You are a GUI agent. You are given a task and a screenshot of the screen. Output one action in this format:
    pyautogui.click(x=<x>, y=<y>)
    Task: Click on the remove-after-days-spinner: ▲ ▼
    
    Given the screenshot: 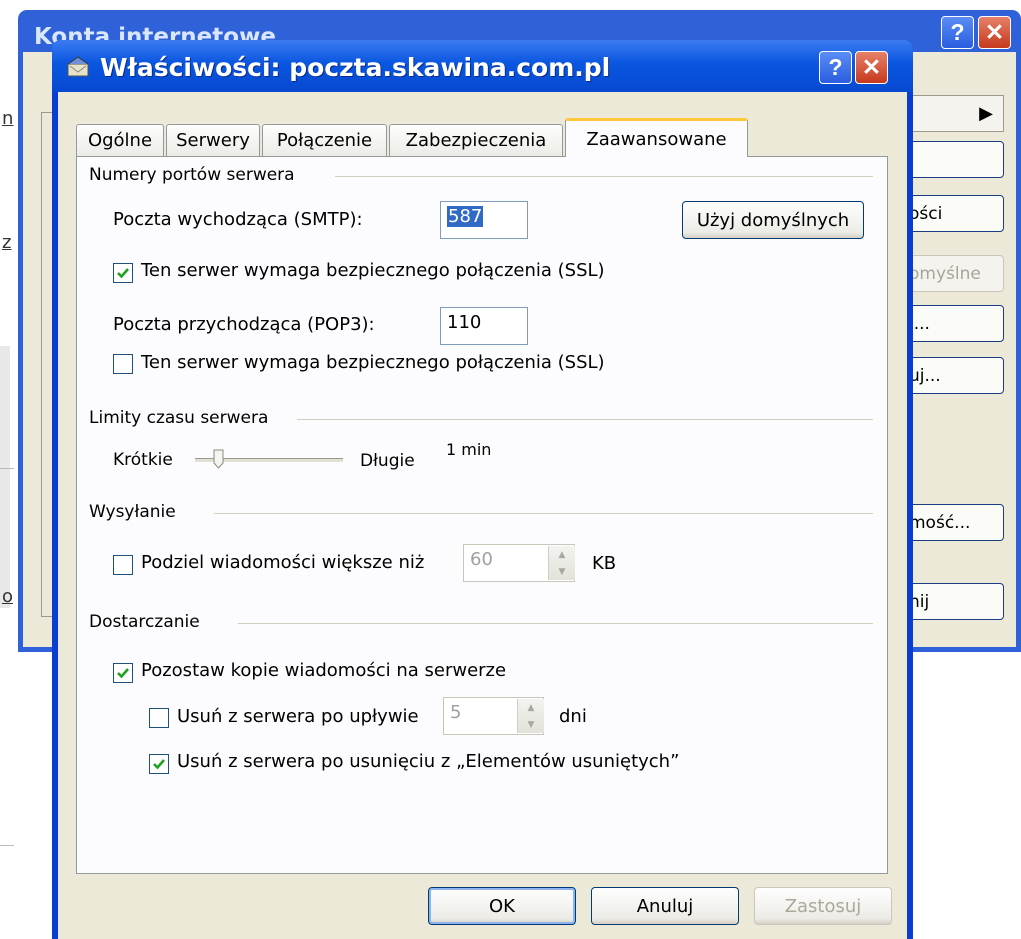 What is the action you would take?
    pyautogui.click(x=530, y=716)
    